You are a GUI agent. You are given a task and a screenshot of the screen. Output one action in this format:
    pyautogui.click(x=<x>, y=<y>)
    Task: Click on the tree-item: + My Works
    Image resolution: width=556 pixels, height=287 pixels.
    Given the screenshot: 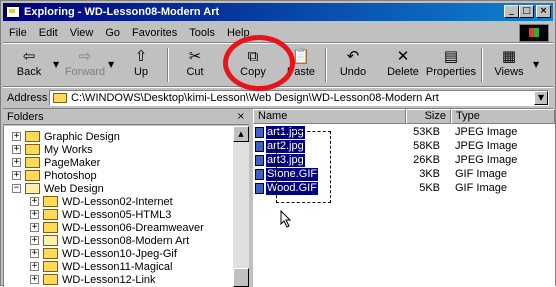 What is the action you would take?
    pyautogui.click(x=52, y=149)
    